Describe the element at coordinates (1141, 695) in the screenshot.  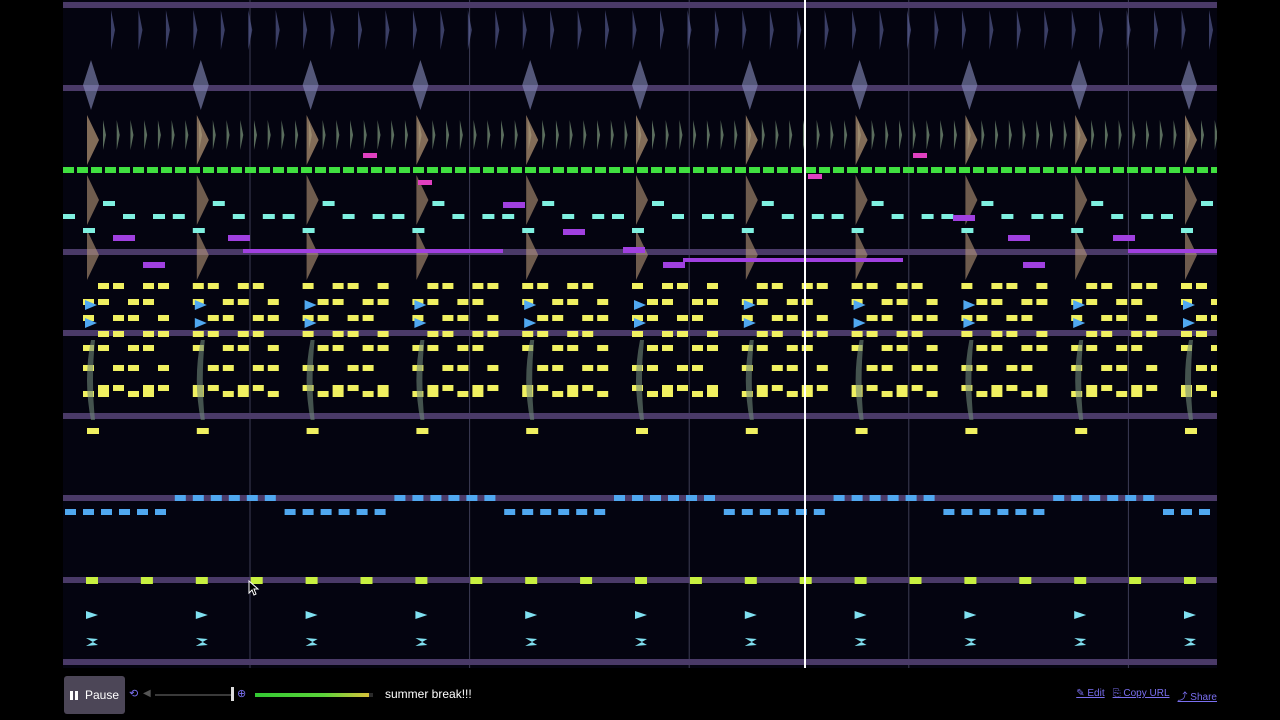
I see `copy-url-link: ⎘ Copy URL` at that location.